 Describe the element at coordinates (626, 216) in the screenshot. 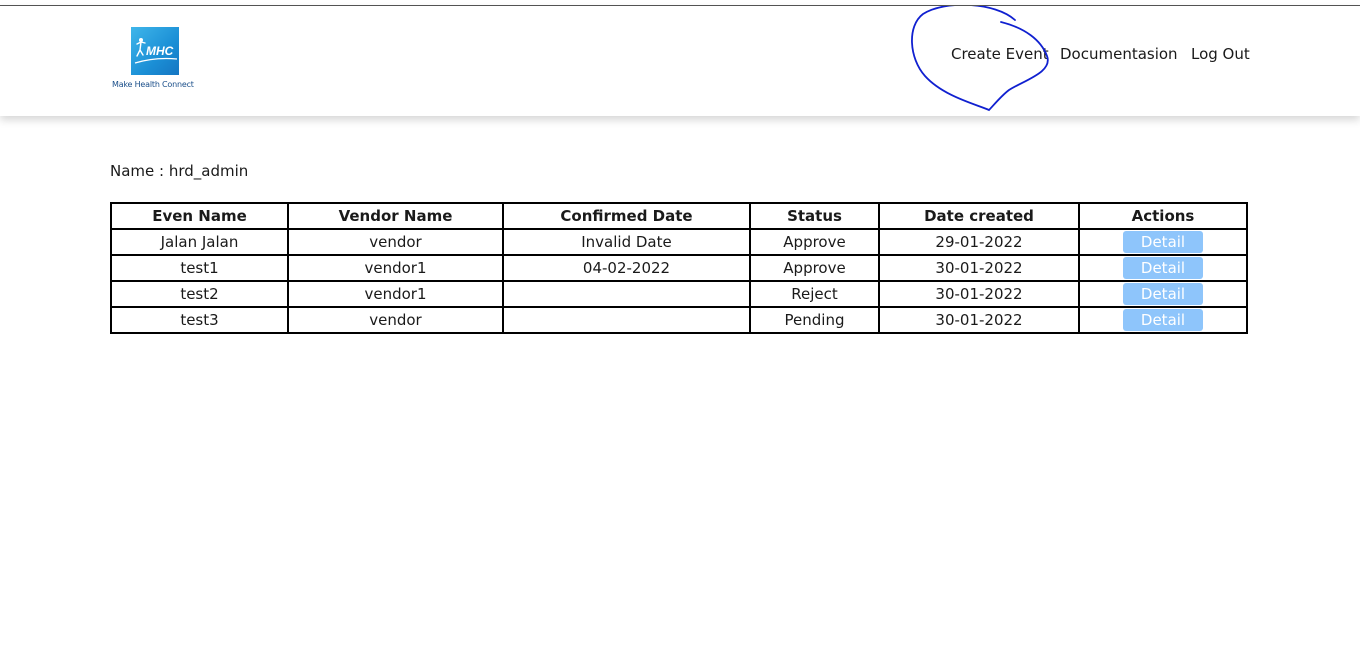

I see `header-confirmed-date: Confirmed Date` at that location.